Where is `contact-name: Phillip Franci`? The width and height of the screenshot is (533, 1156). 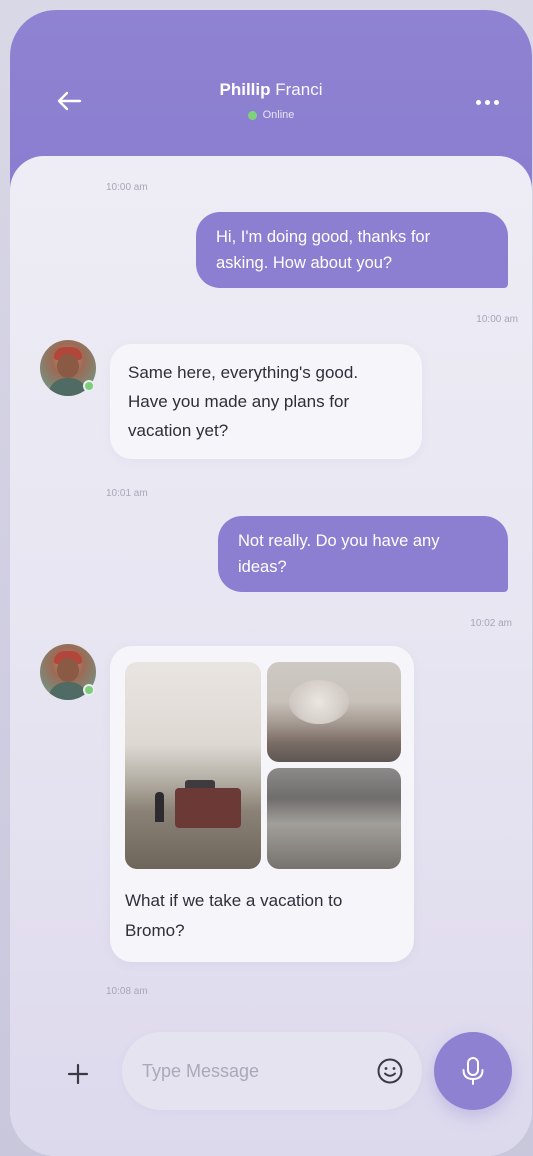 contact-name: Phillip Franci is located at coordinates (271, 90).